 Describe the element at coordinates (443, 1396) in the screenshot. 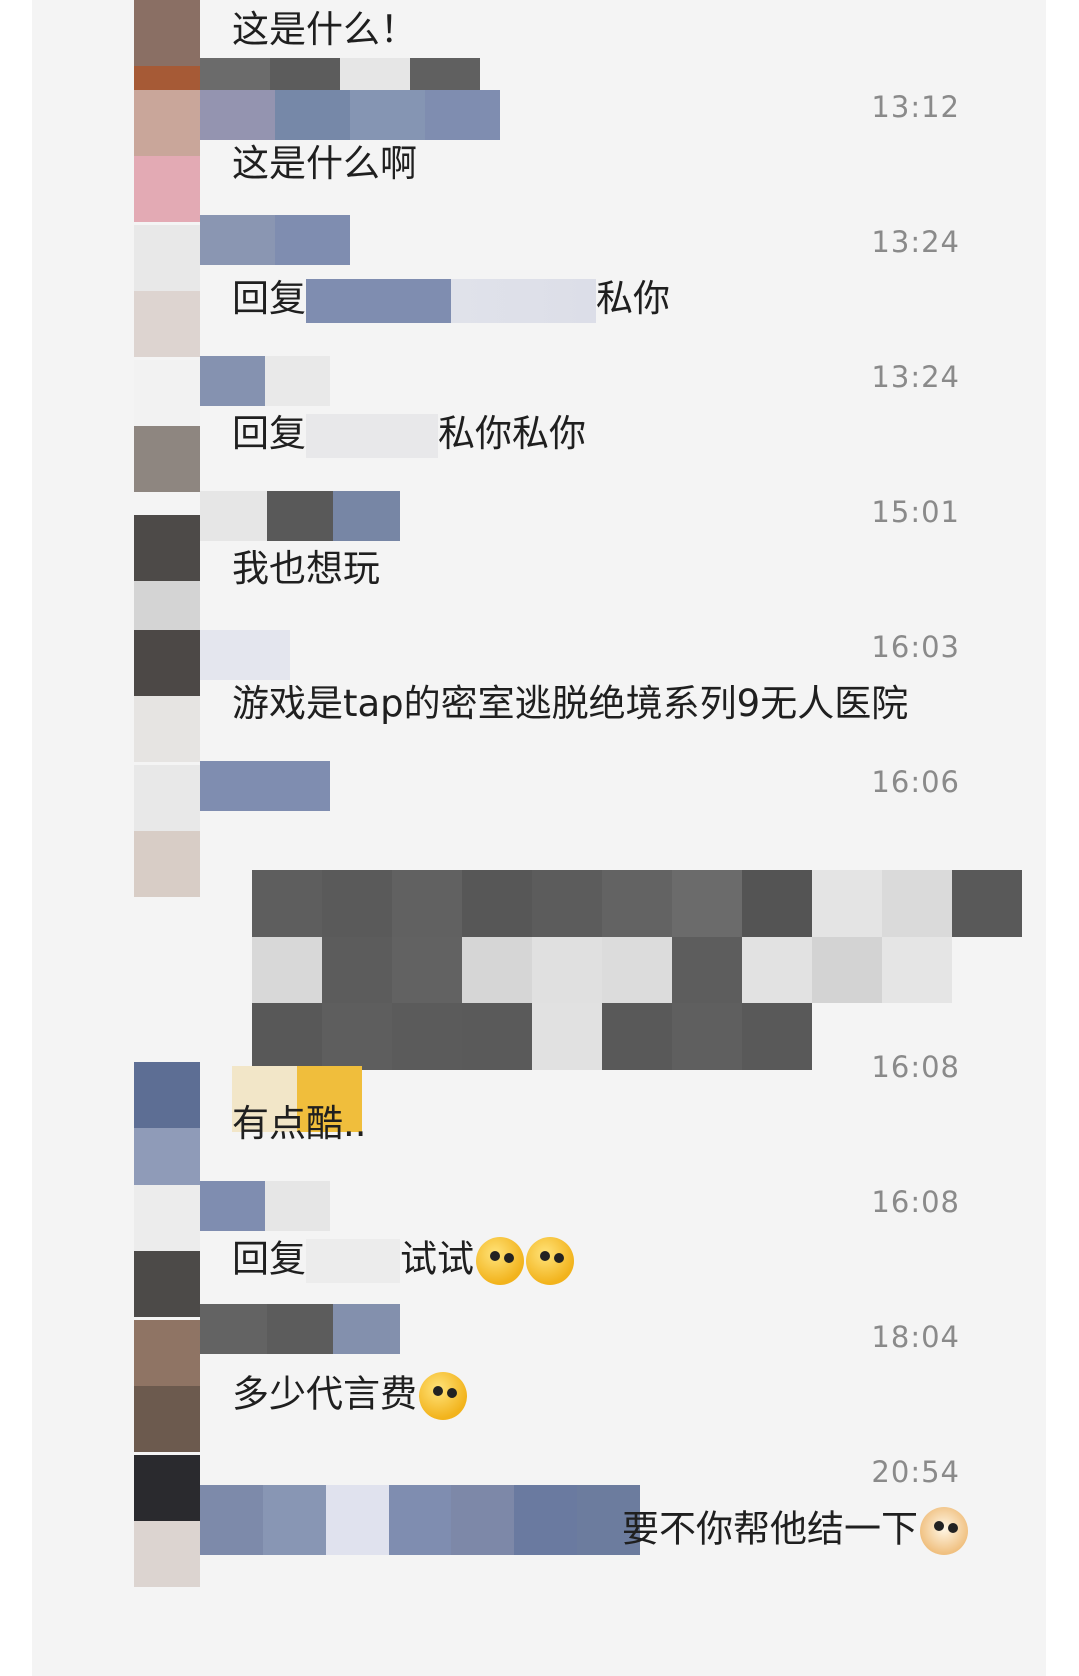

I see `giggle-icon` at that location.